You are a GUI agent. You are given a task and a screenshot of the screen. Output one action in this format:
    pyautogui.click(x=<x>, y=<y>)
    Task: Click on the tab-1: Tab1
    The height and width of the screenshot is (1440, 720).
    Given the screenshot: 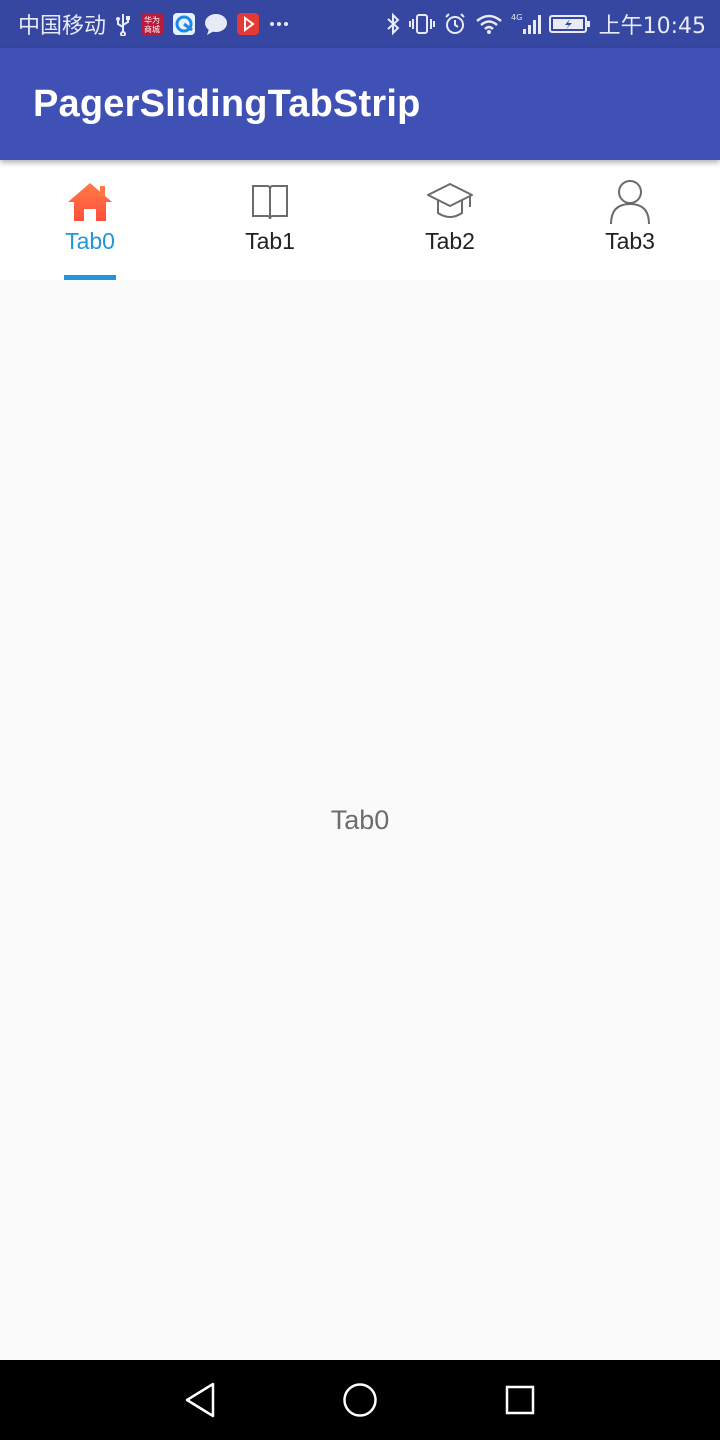 What is the action you would take?
    pyautogui.click(x=270, y=220)
    